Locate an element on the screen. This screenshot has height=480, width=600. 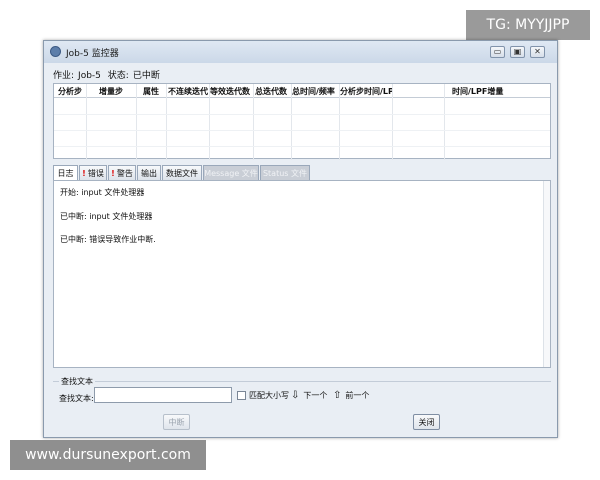
column-header: 分析步时间/LPF is located at coordinates (366, 91).